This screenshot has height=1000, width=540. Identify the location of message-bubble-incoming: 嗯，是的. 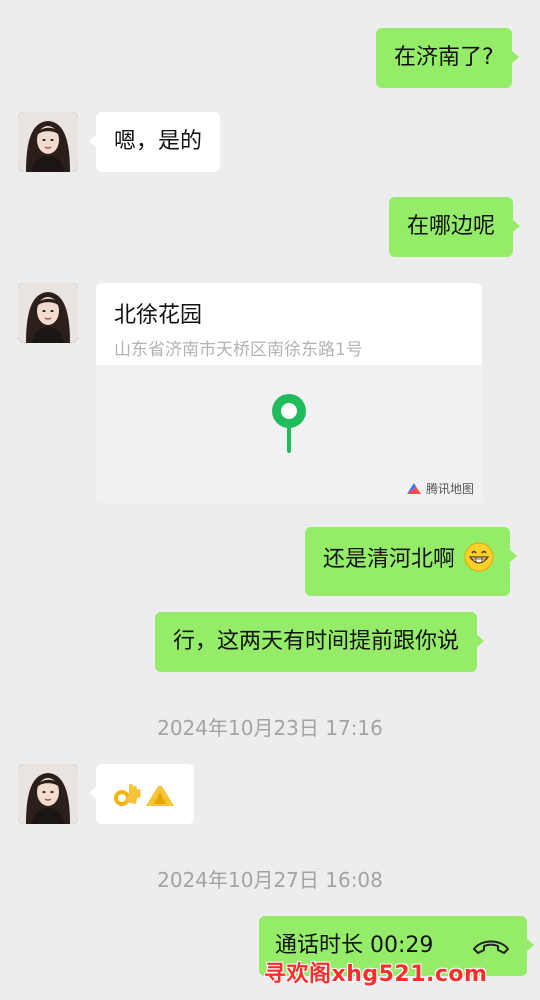
(154, 142).